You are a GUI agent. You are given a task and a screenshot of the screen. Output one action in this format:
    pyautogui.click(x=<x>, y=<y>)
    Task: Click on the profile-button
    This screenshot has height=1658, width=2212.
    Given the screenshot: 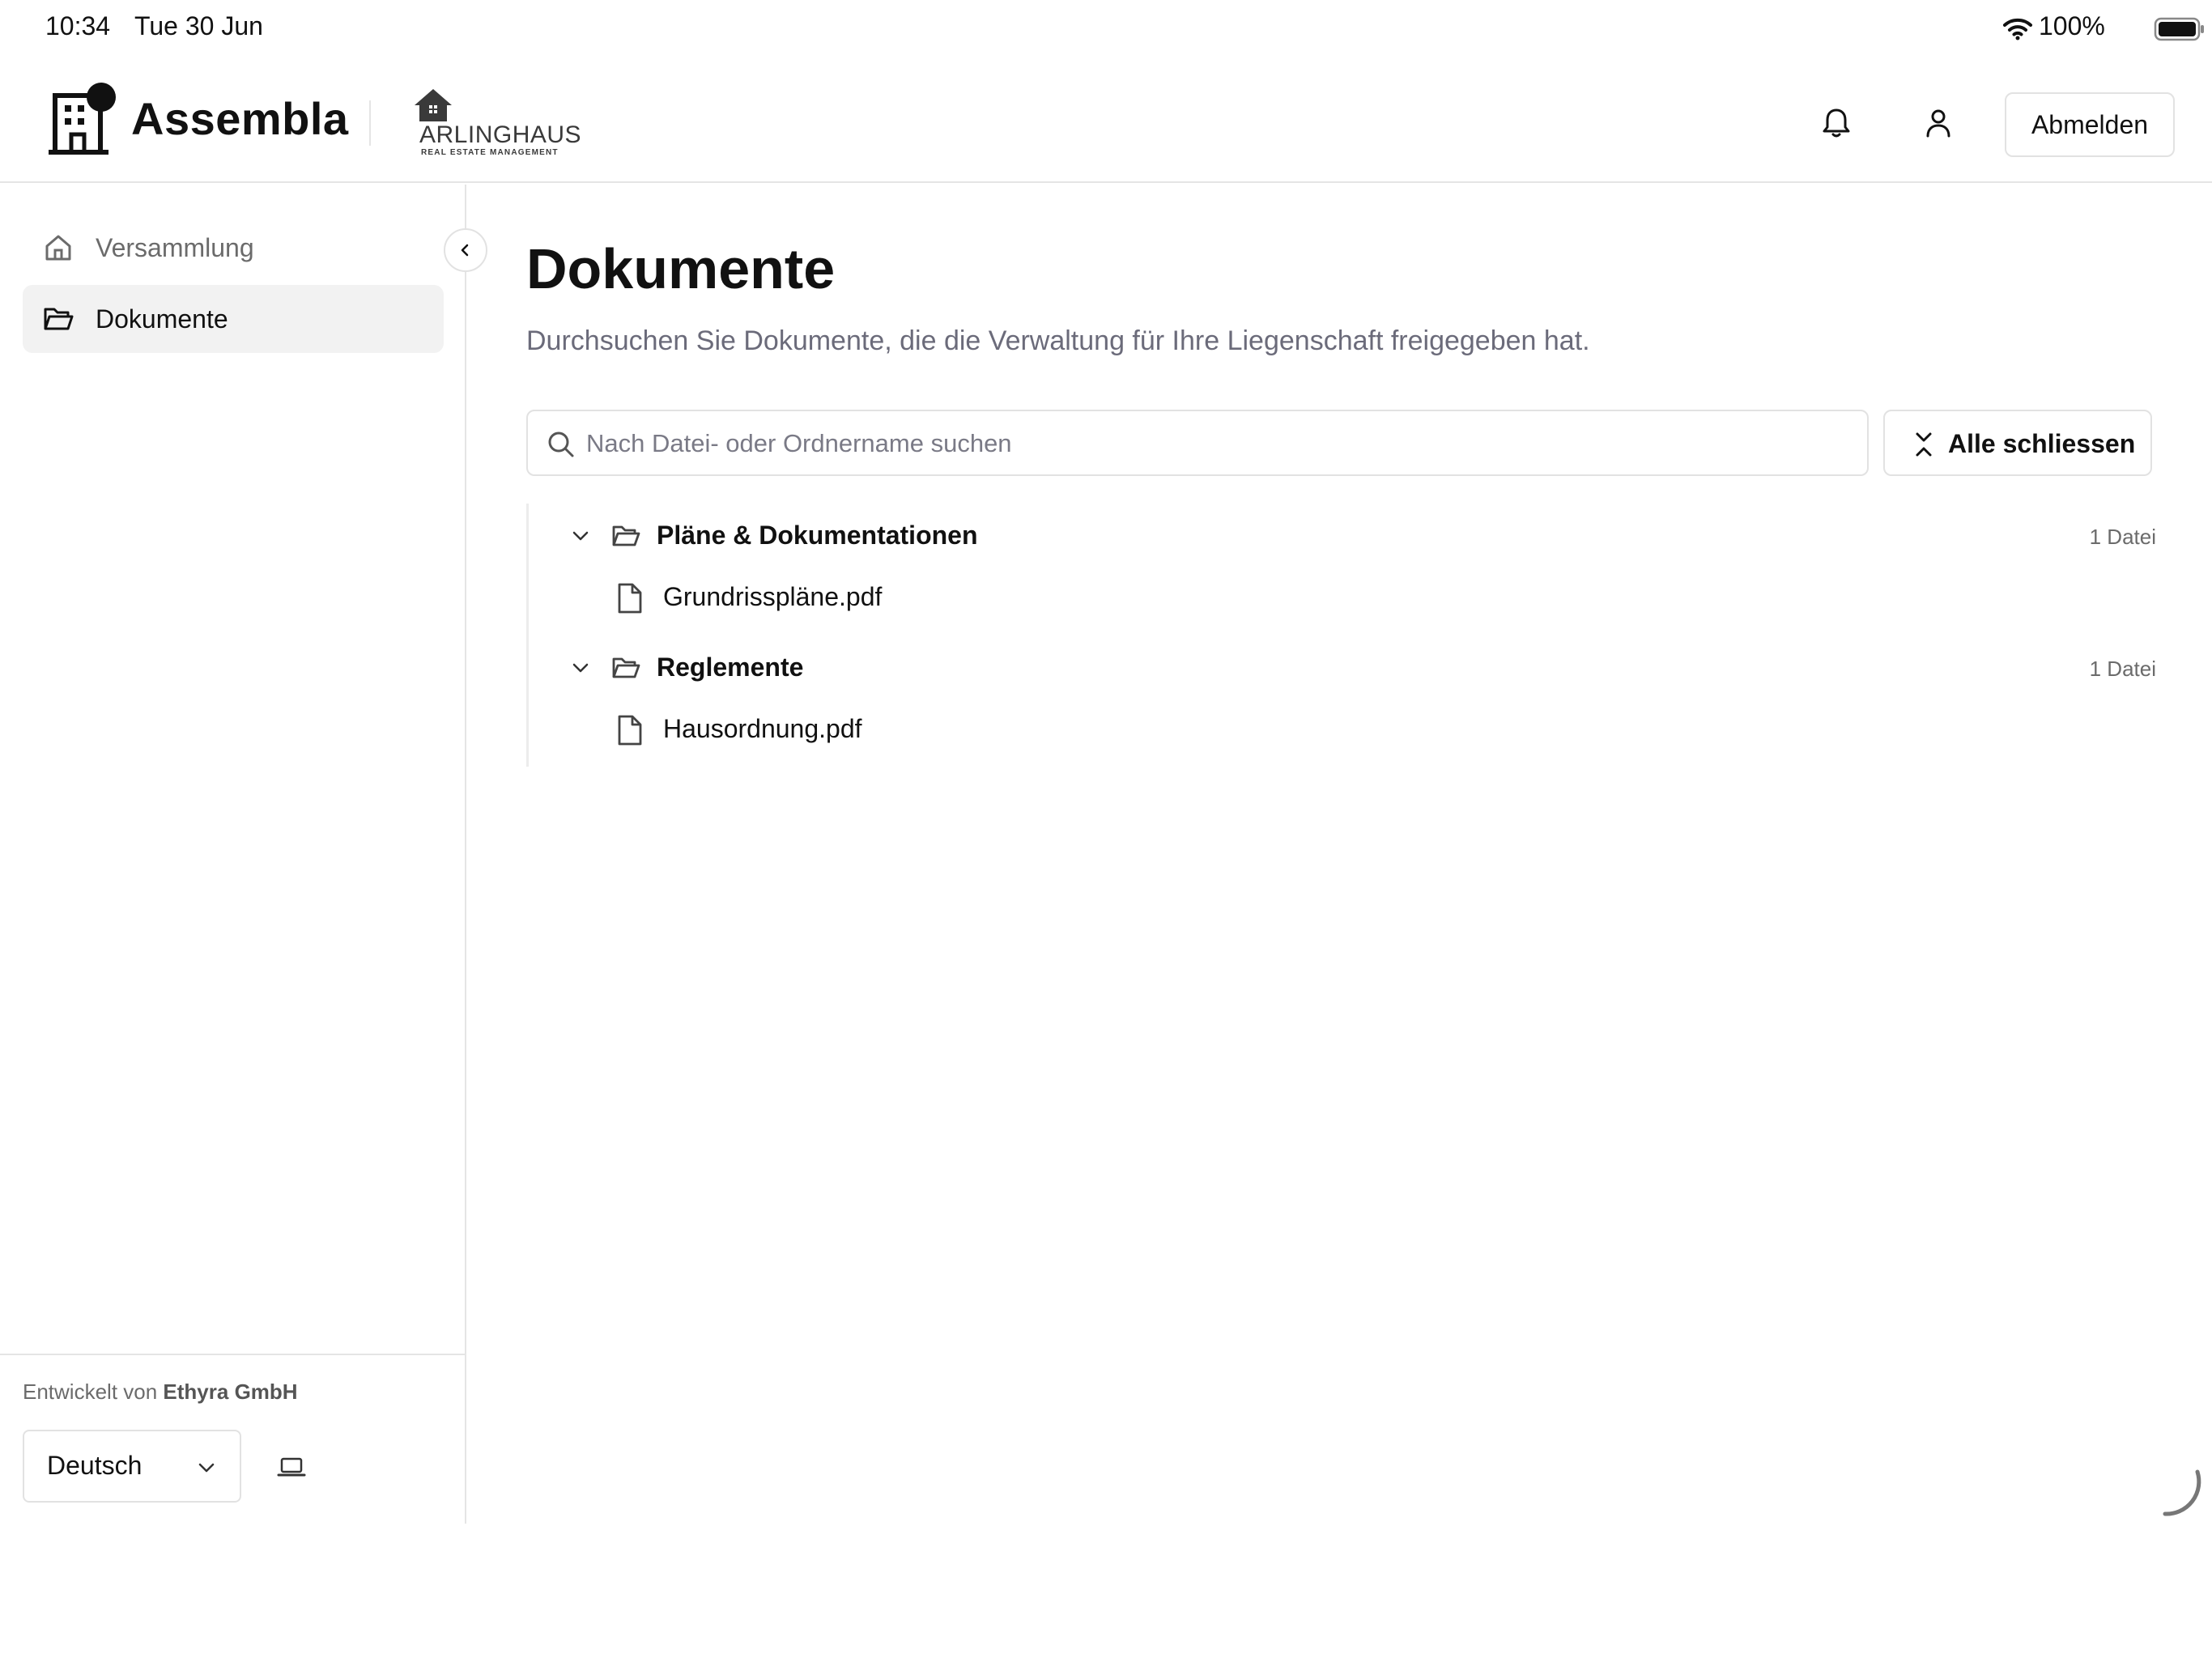 What is the action you would take?
    pyautogui.click(x=1939, y=123)
    